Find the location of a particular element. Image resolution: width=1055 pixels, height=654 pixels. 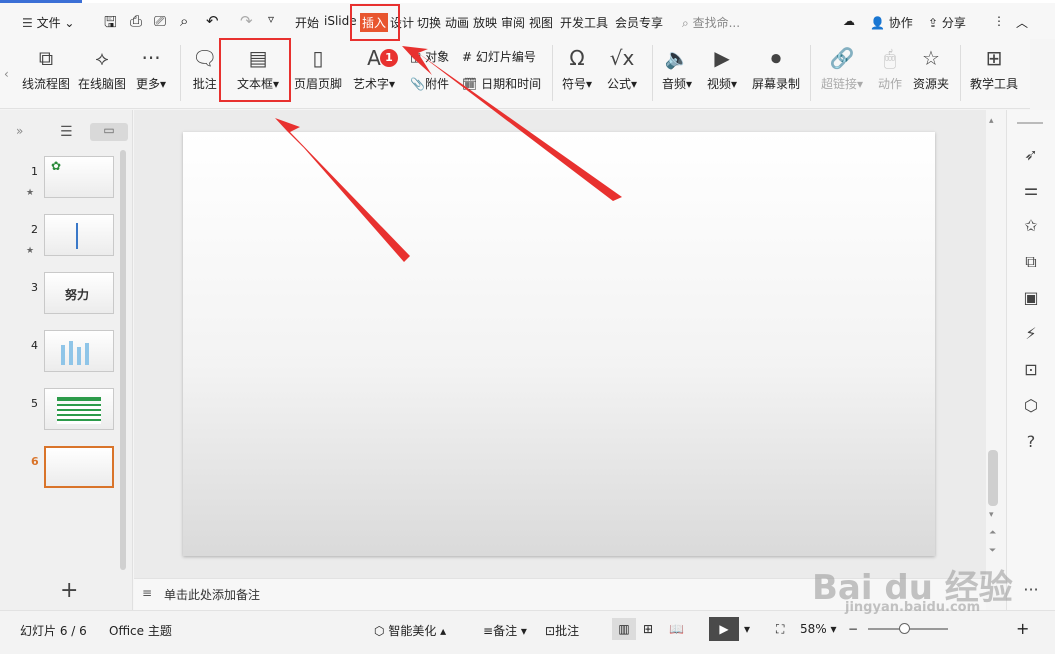

tab-view: 视图 is located at coordinates (541, 22).